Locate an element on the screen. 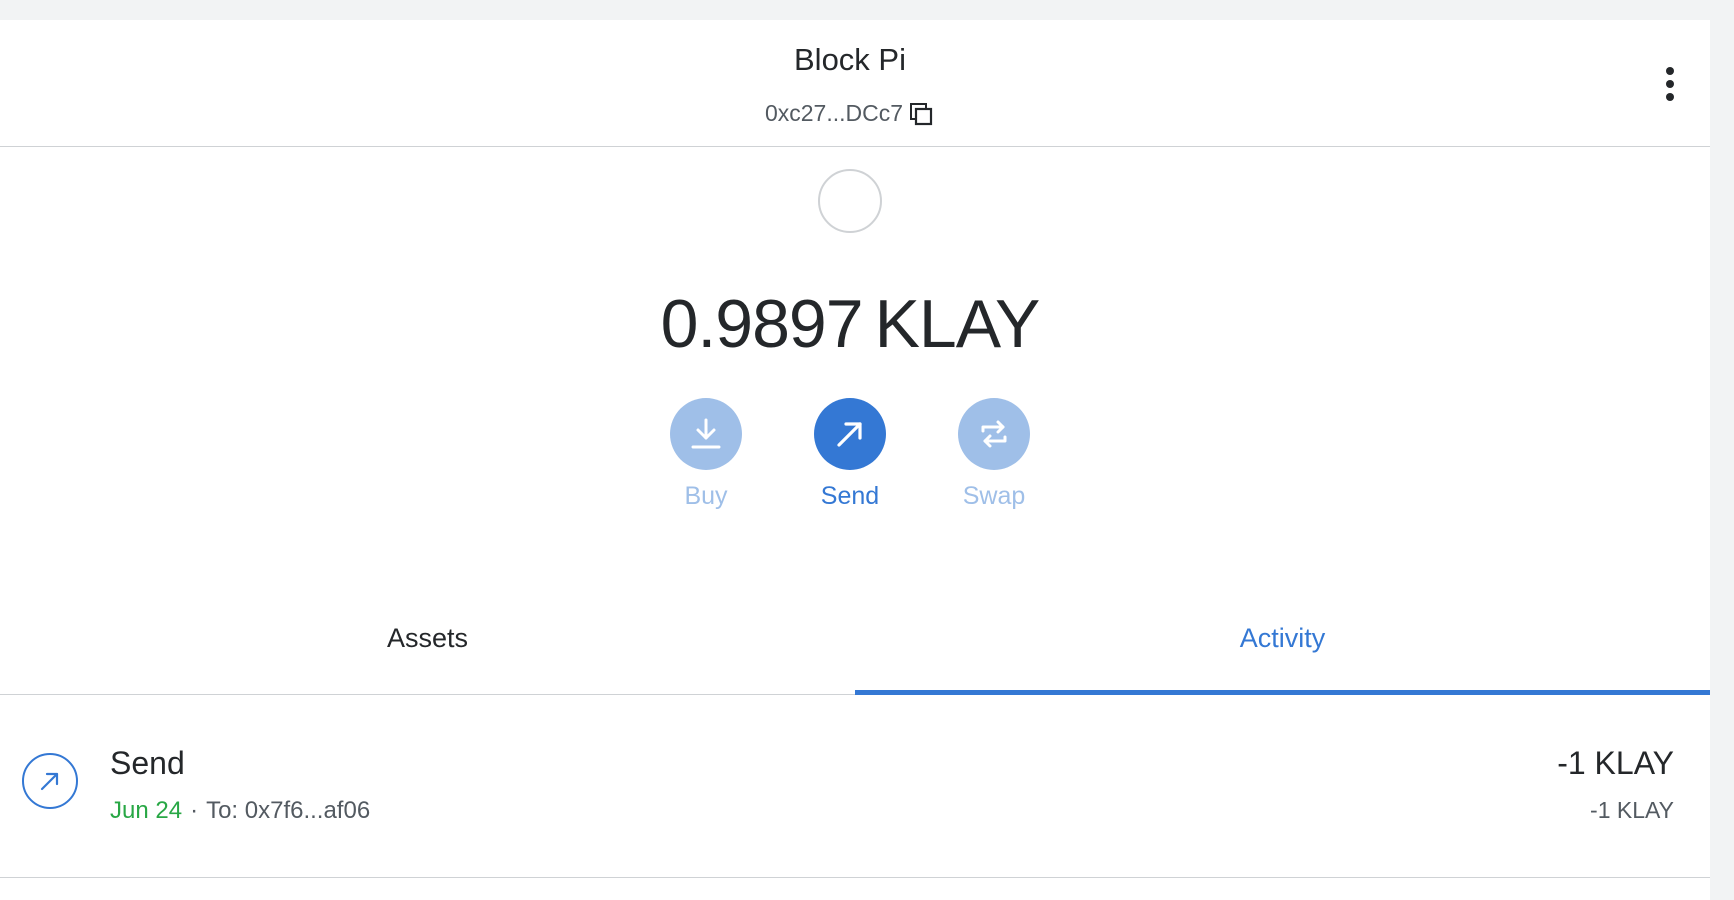 This screenshot has height=900, width=1734. send-button: Send is located at coordinates (850, 454).